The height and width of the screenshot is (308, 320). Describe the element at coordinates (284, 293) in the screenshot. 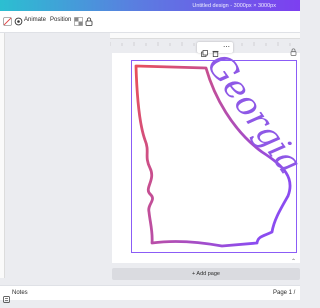

I see `page-indicator: Page 1 /` at that location.